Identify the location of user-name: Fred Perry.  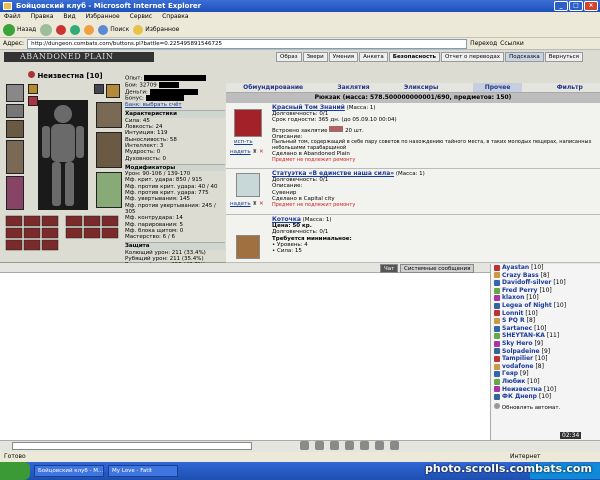
(519, 291).